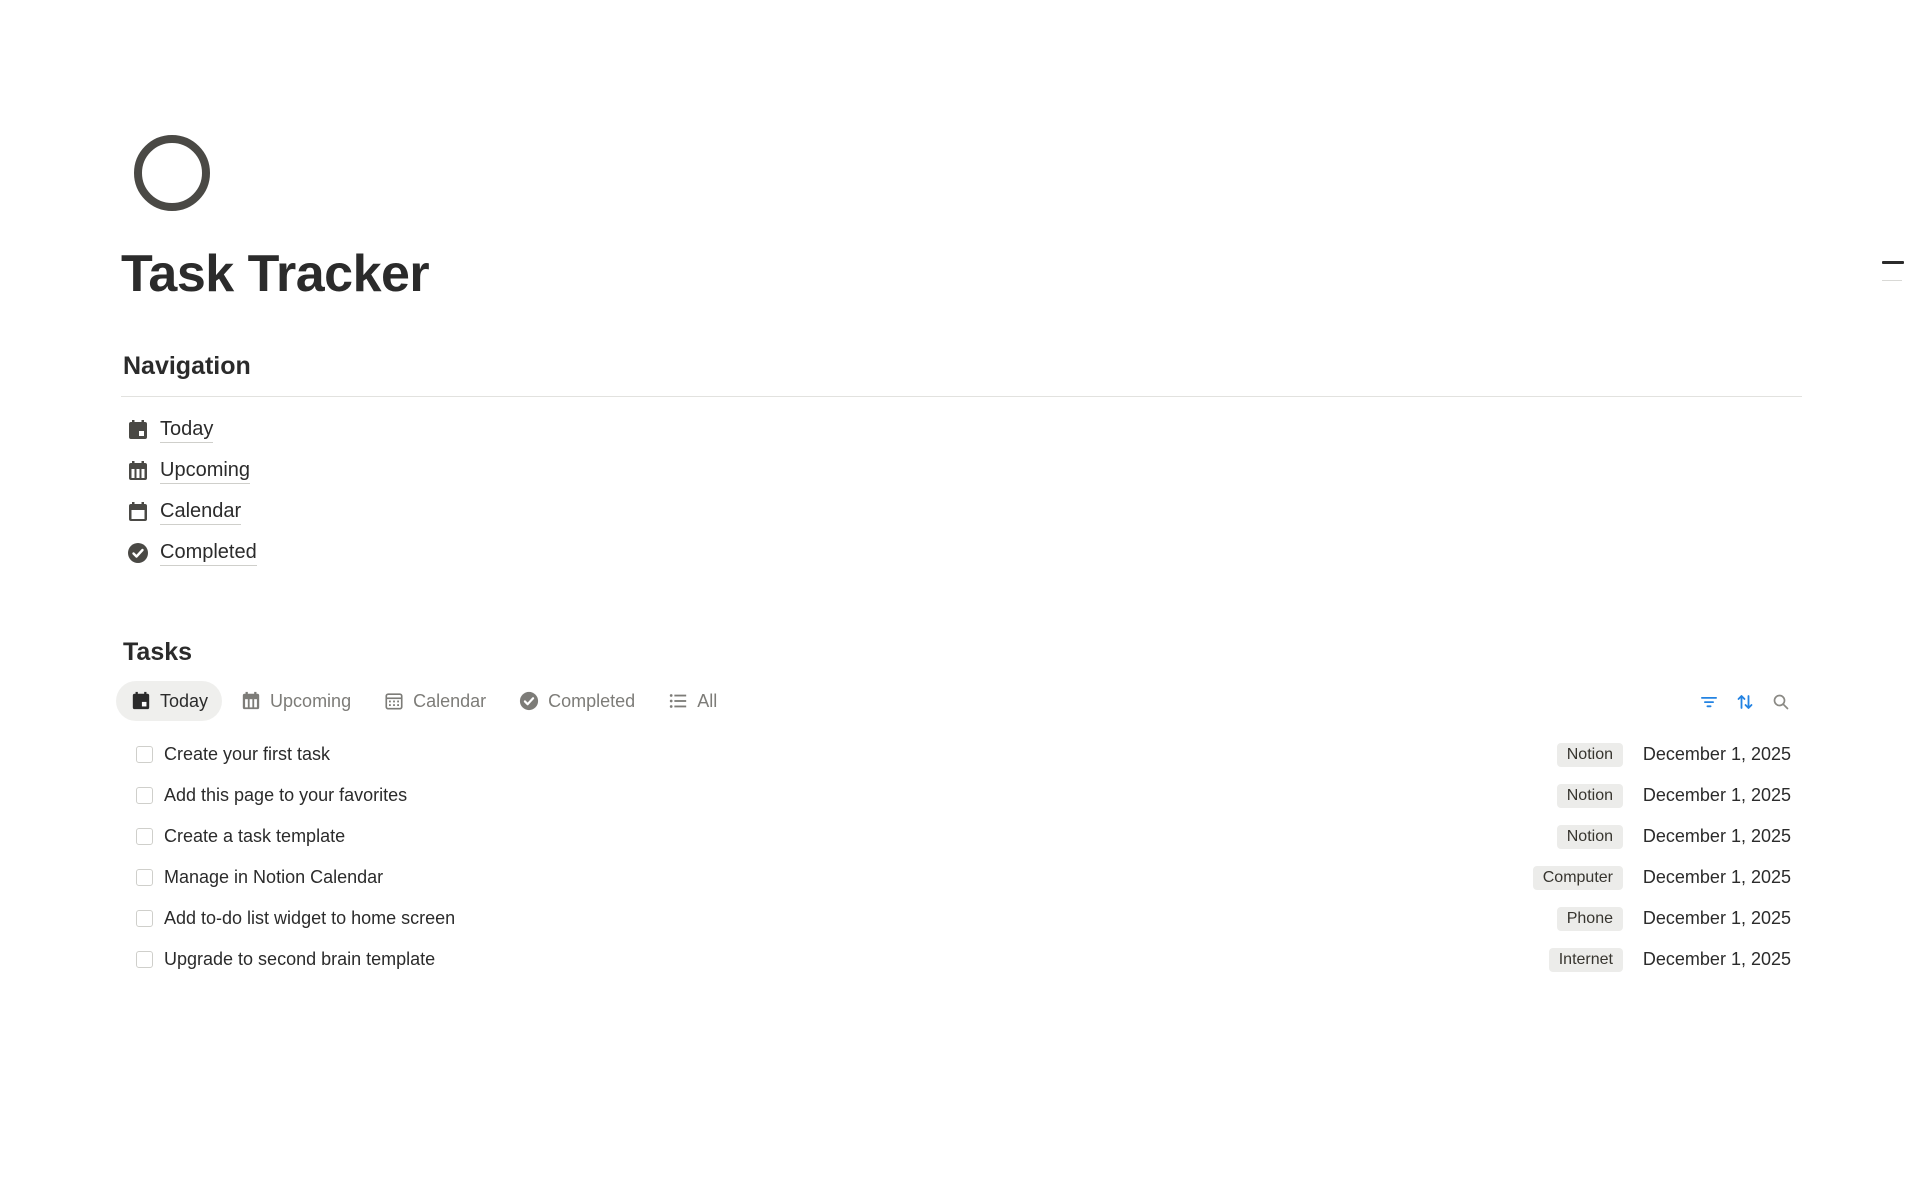 Image resolution: width=1920 pixels, height=1199 pixels. What do you see at coordinates (299, 959) in the screenshot?
I see `task-title: Upgrade to second brain template` at bounding box center [299, 959].